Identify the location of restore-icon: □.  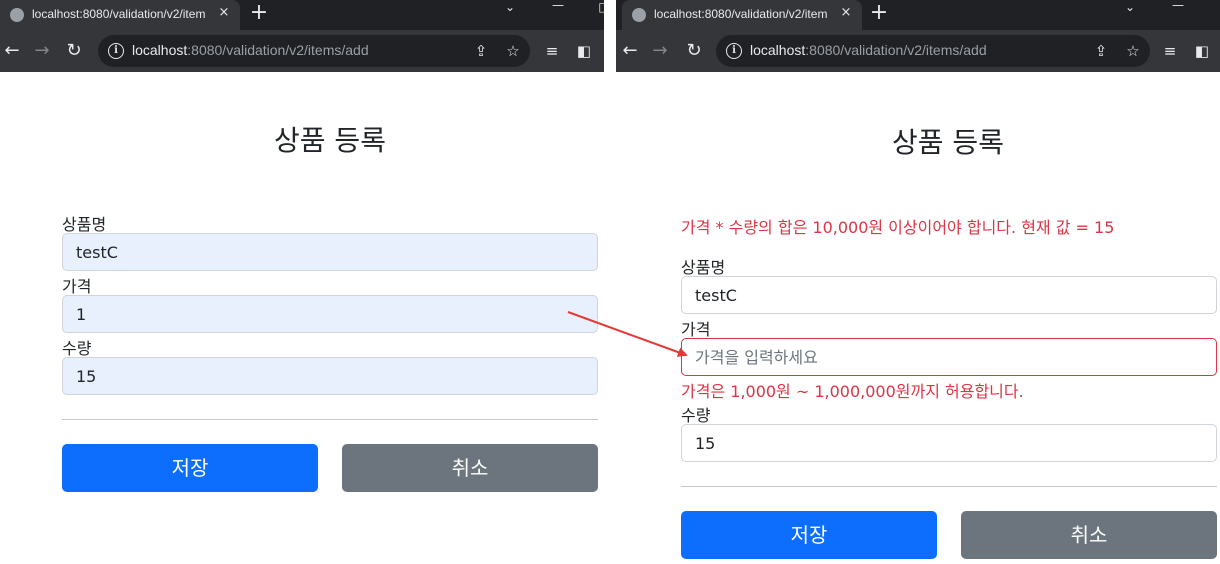
(599, 7).